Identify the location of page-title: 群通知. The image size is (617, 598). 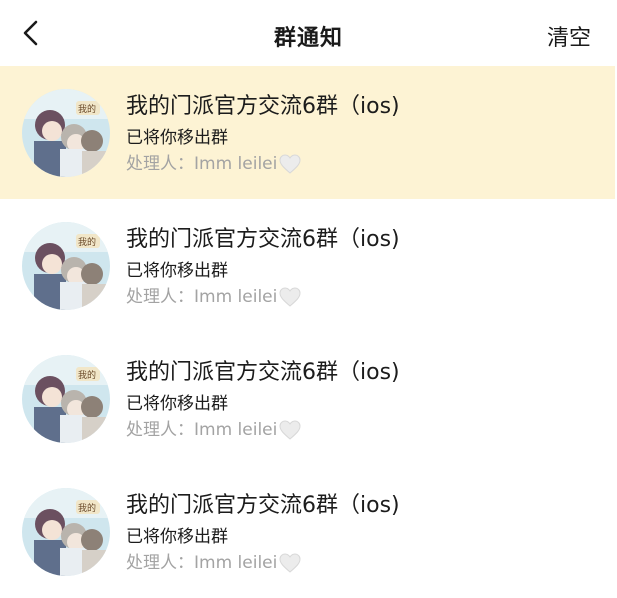
(308, 38).